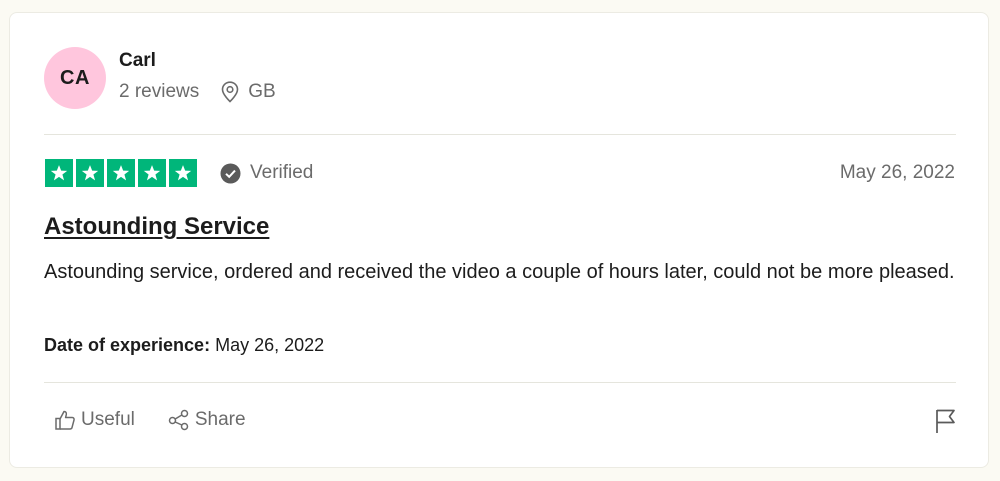  What do you see at coordinates (220, 419) in the screenshot?
I see `share-label: Share` at bounding box center [220, 419].